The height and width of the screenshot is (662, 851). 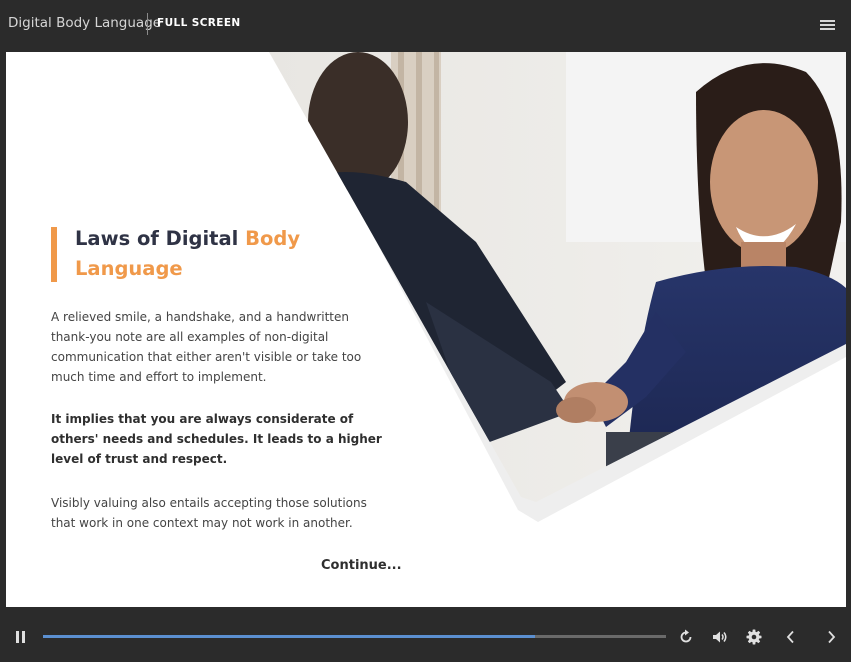 I want to click on progress-bar, so click(x=354, y=636).